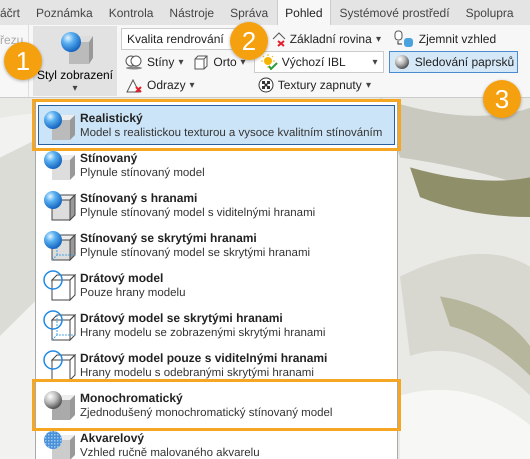 The image size is (530, 459). What do you see at coordinates (133, 293) in the screenshot?
I see `menu-item-description: Pouze hrany modelu` at bounding box center [133, 293].